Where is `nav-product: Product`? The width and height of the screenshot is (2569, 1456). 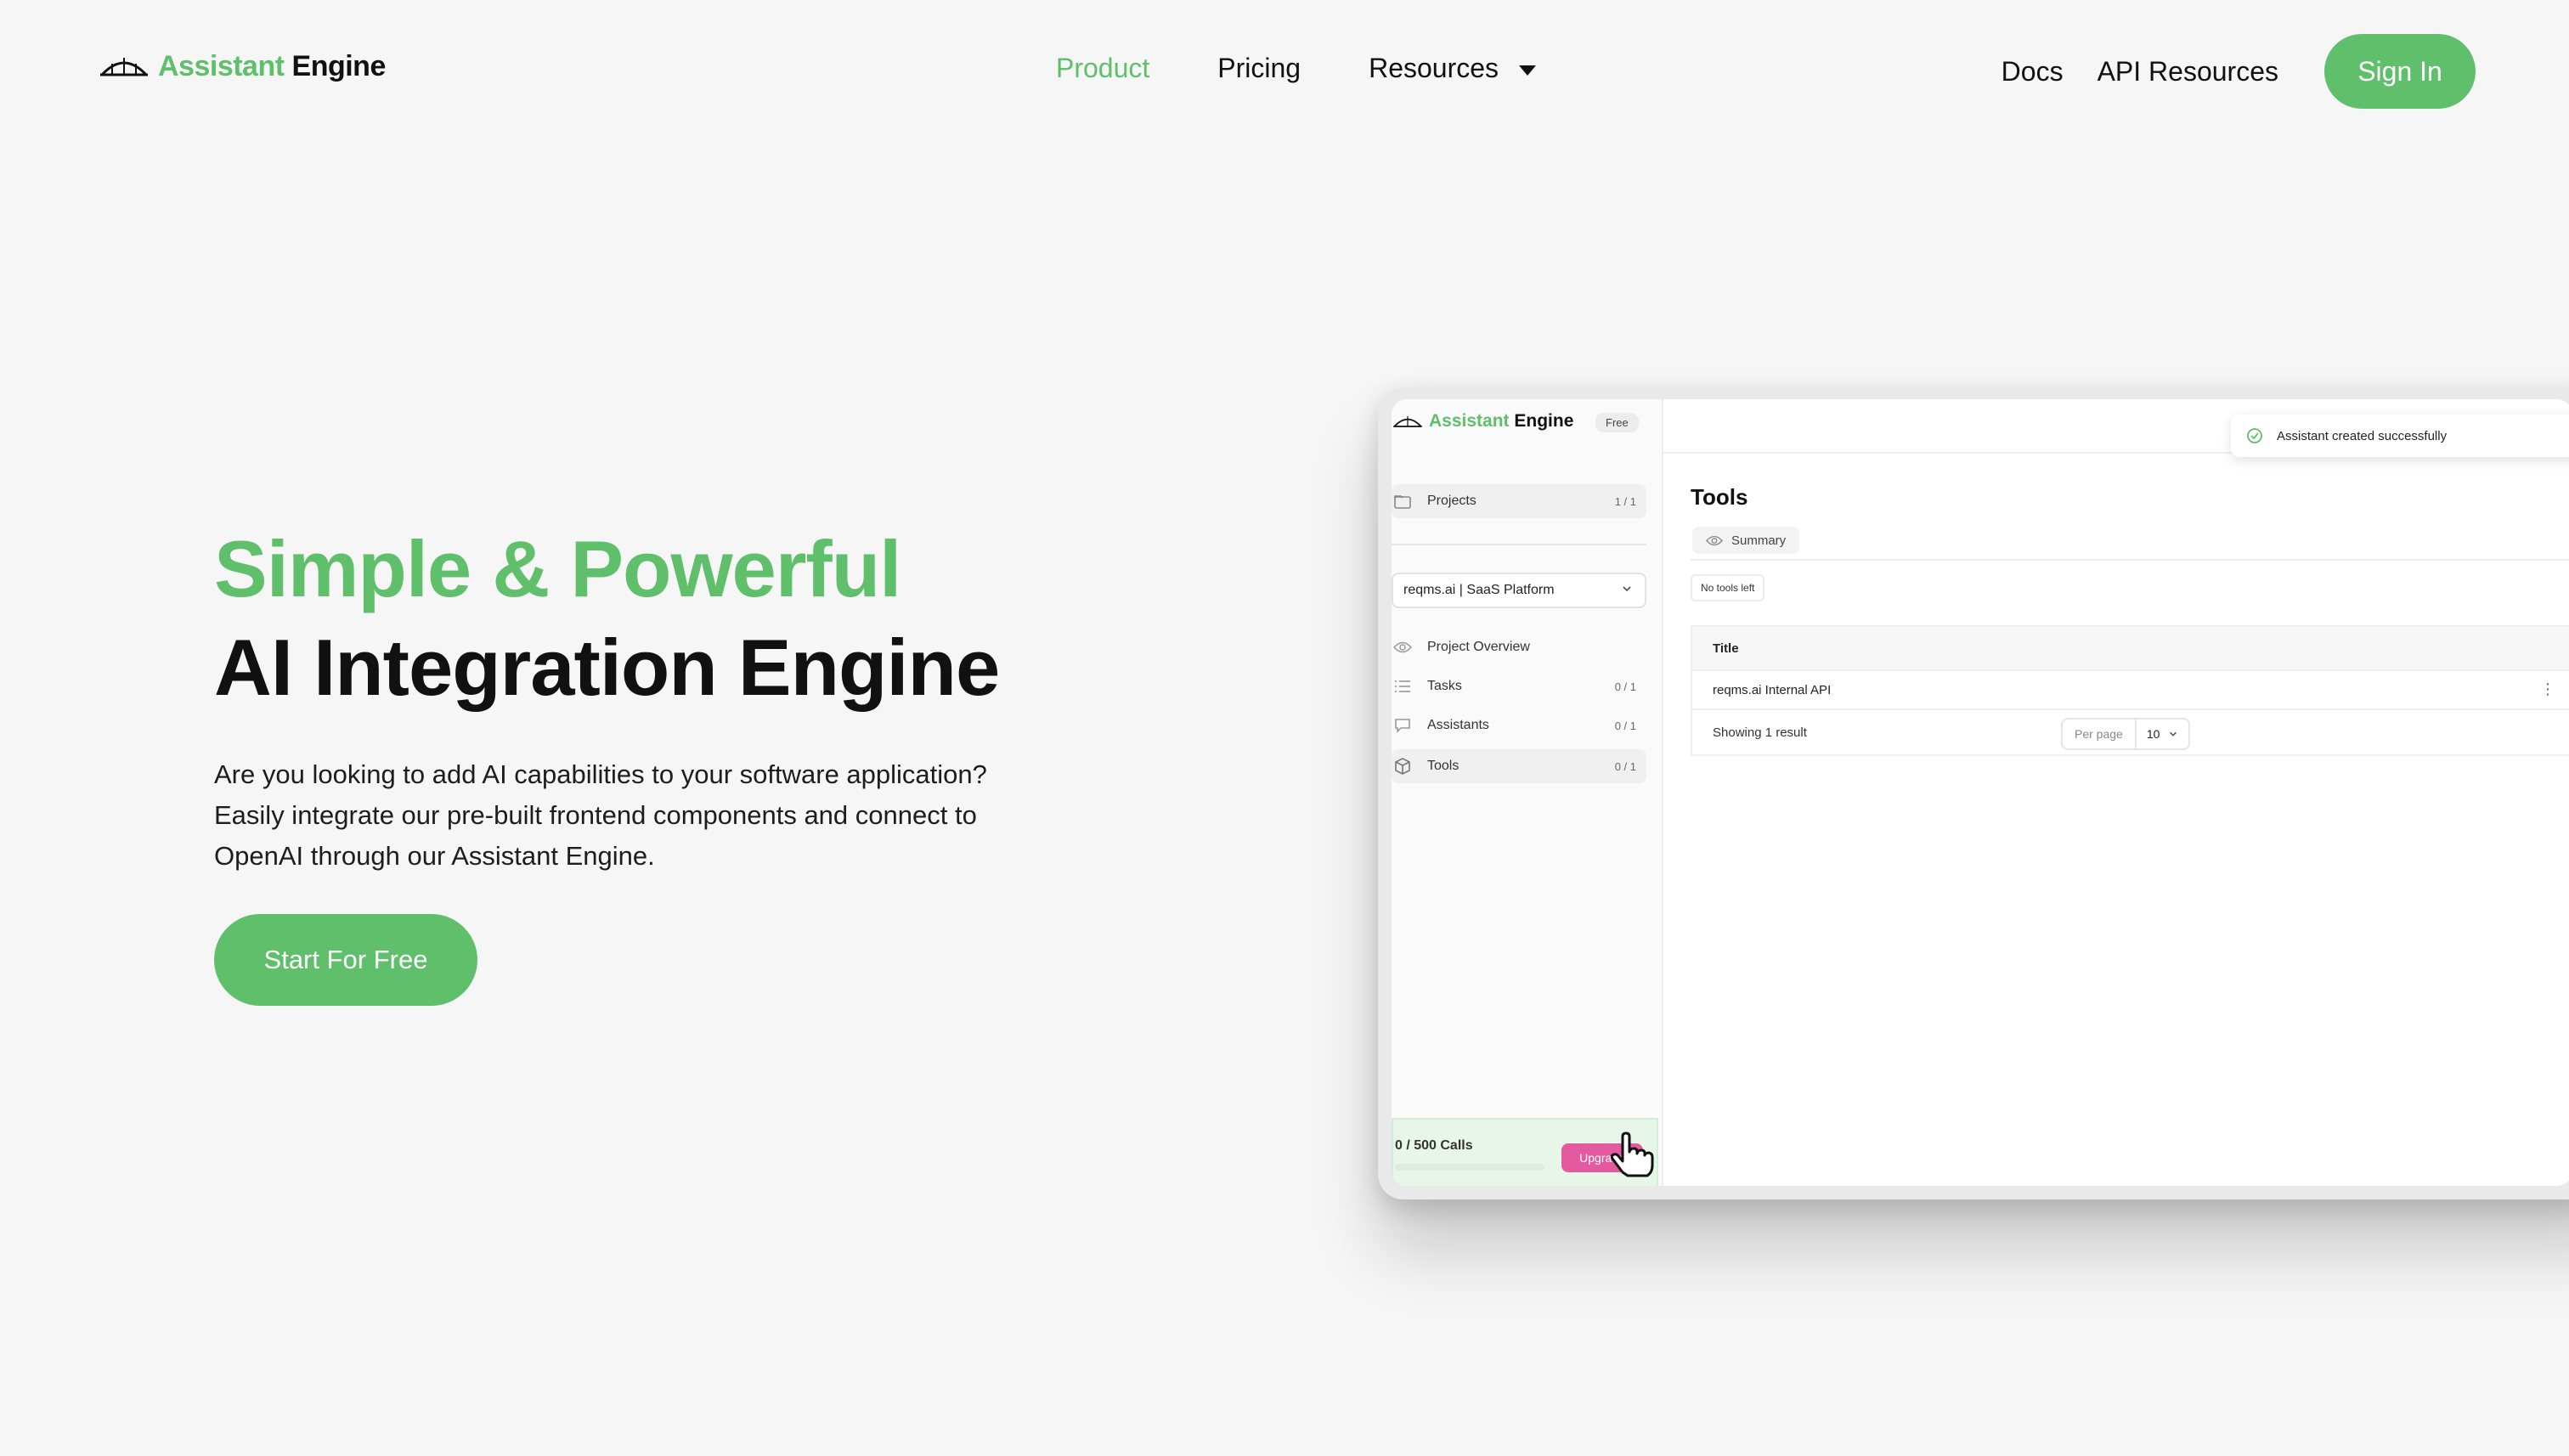 nav-product: Product is located at coordinates (1103, 69).